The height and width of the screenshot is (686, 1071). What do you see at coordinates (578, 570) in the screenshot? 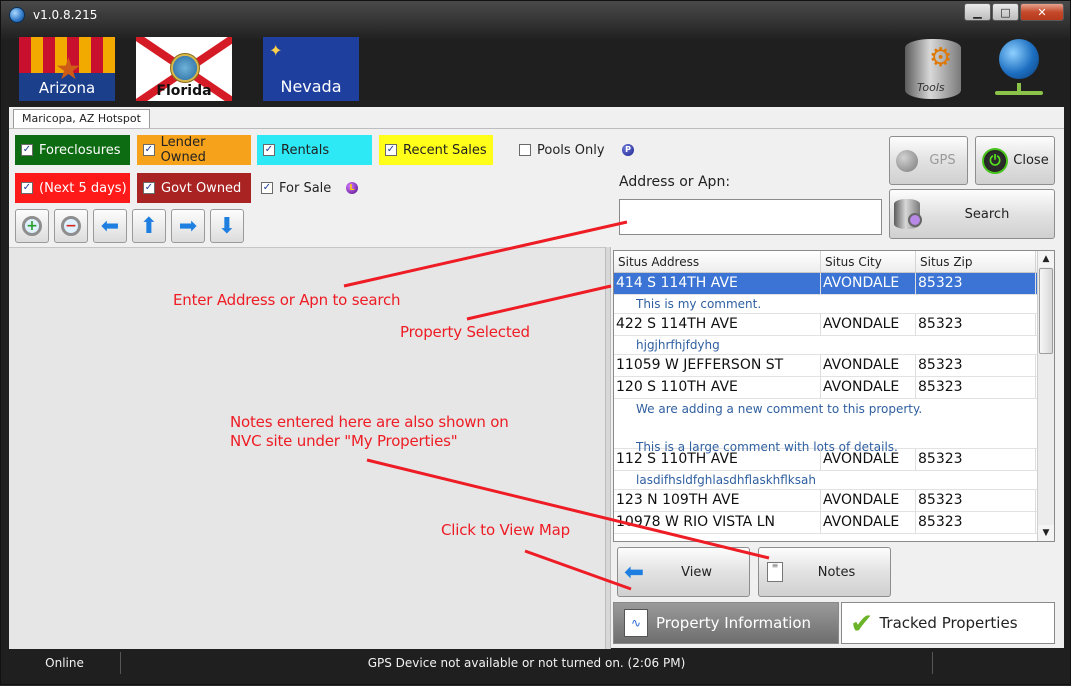
I see `annotation-line-view` at bounding box center [578, 570].